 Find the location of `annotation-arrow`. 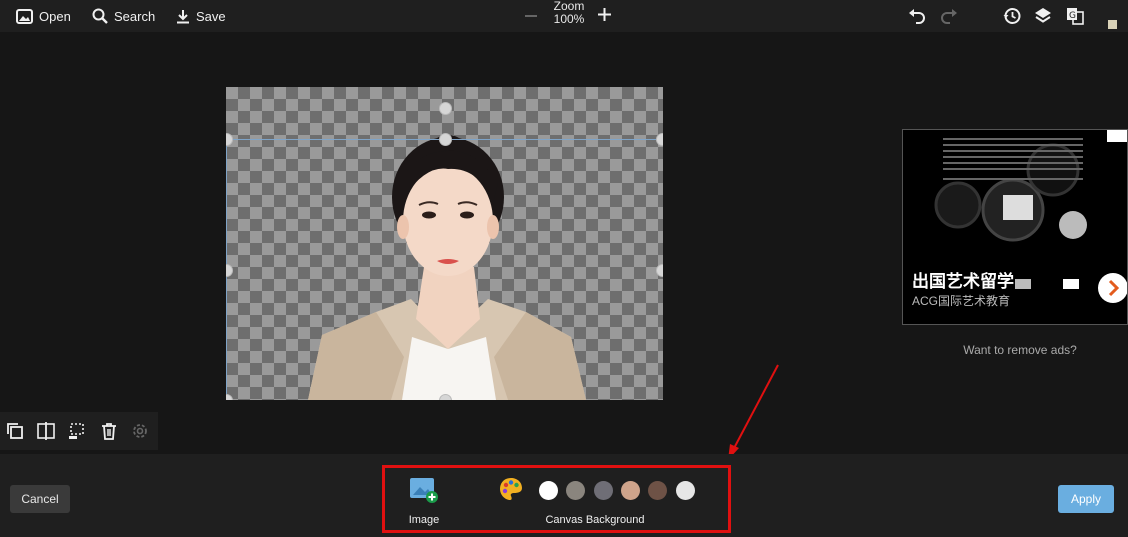

annotation-arrow is located at coordinates (753, 412).